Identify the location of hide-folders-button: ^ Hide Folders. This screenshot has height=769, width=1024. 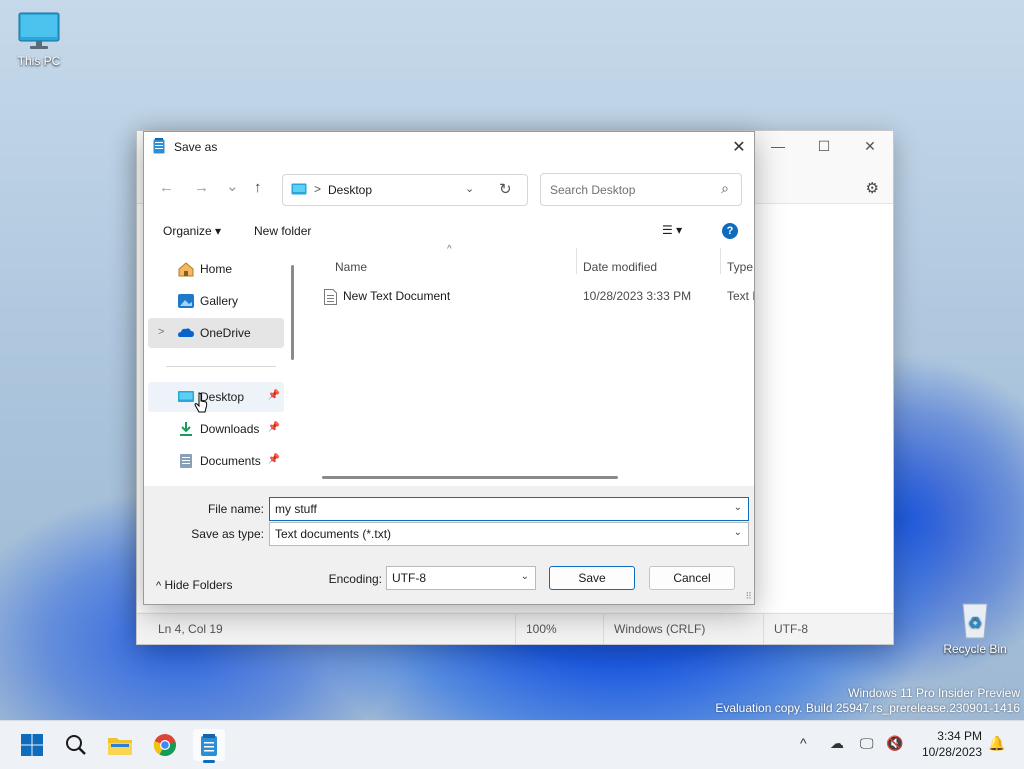
(194, 585).